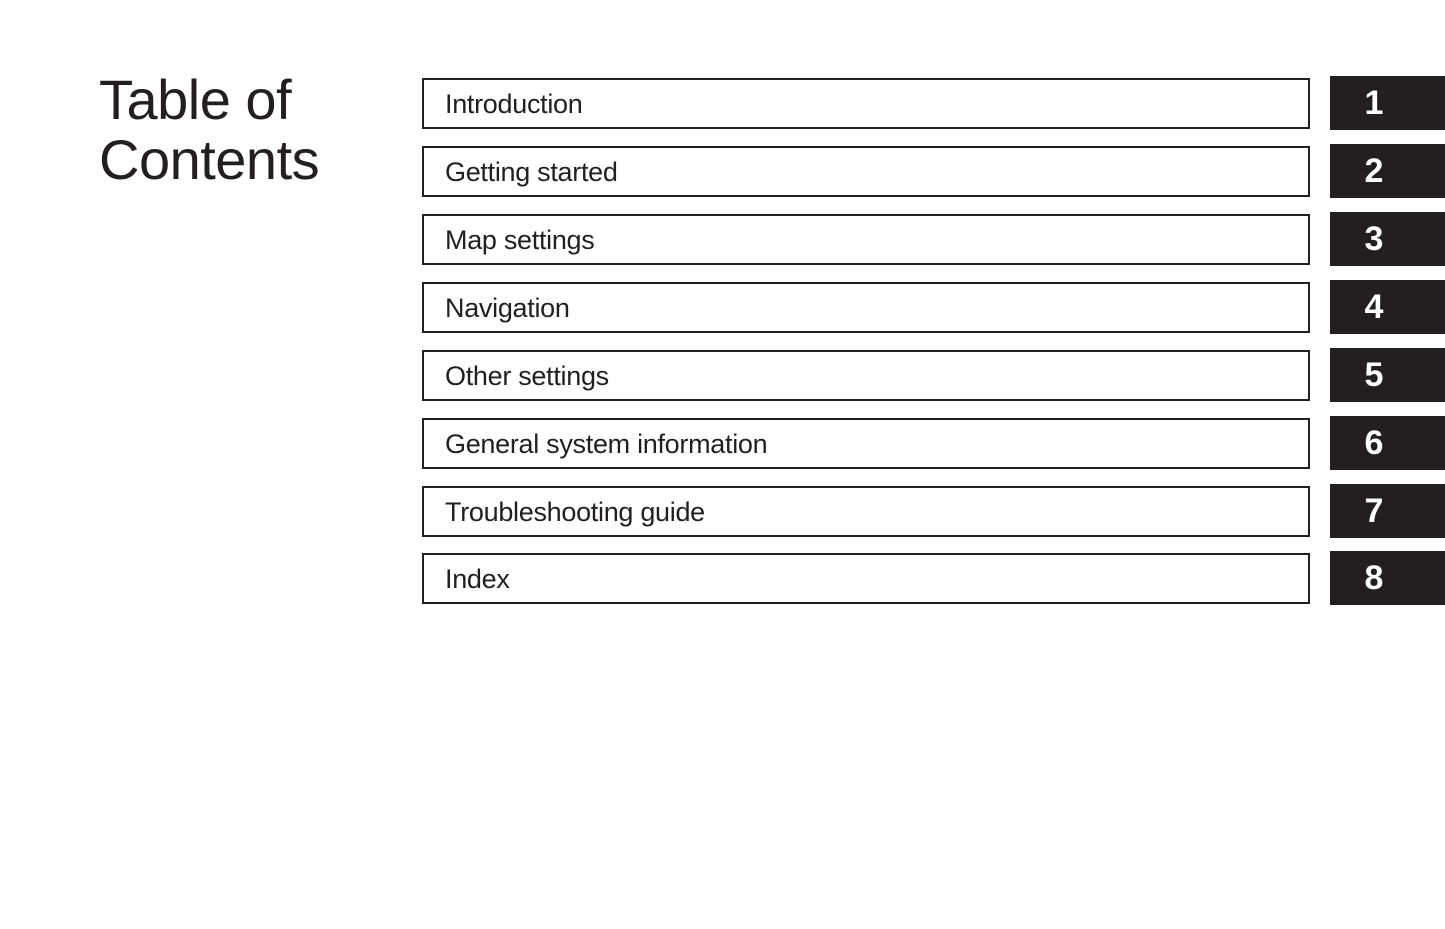  Describe the element at coordinates (520, 240) in the screenshot. I see `toc-entry-label: Map settings` at that location.